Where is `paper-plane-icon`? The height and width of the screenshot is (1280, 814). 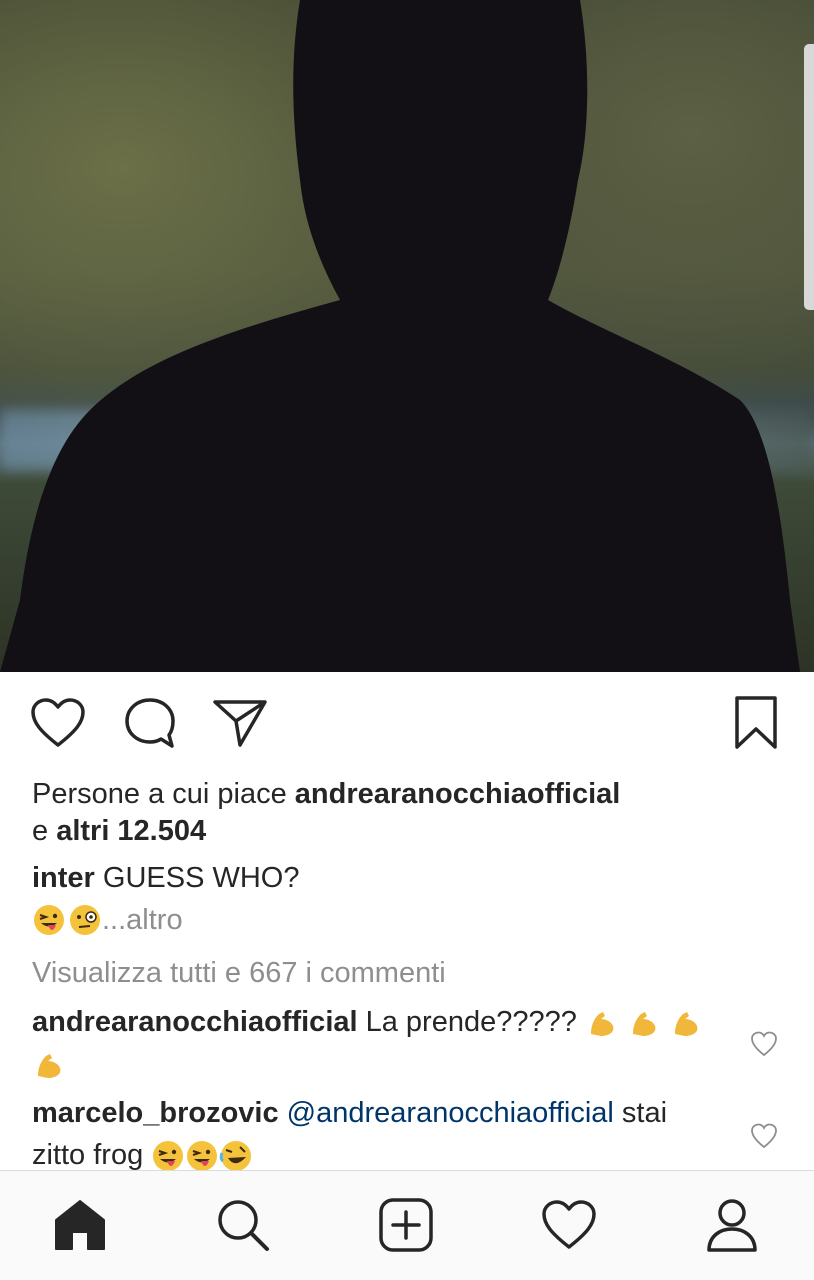
paper-plane-icon is located at coordinates (240, 723).